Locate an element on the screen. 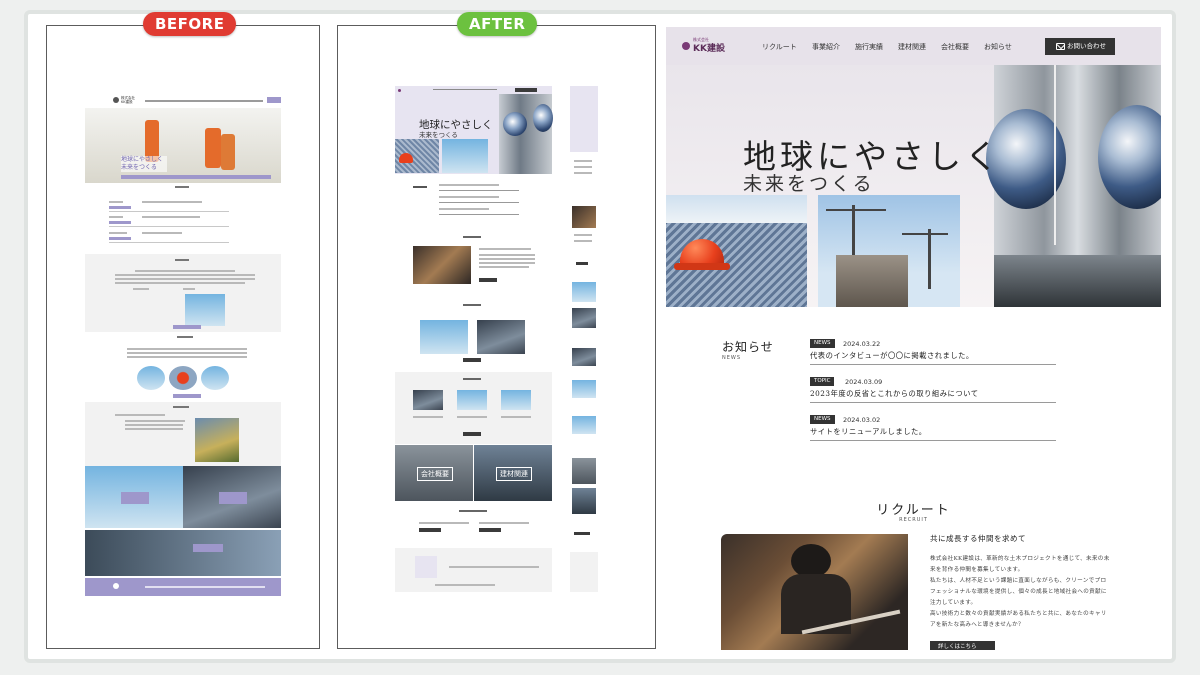  news-item: NEWS 2024.03.22 代表のインタビューが〇〇に掲載されました。 is located at coordinates (933, 352).